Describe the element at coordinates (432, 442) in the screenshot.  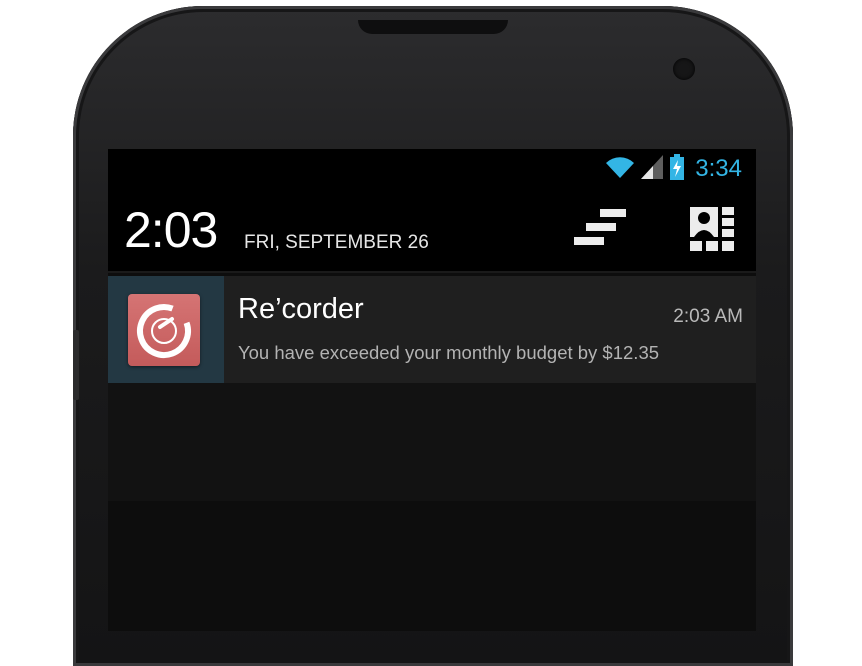
I see `notification-panel-empty-area` at that location.